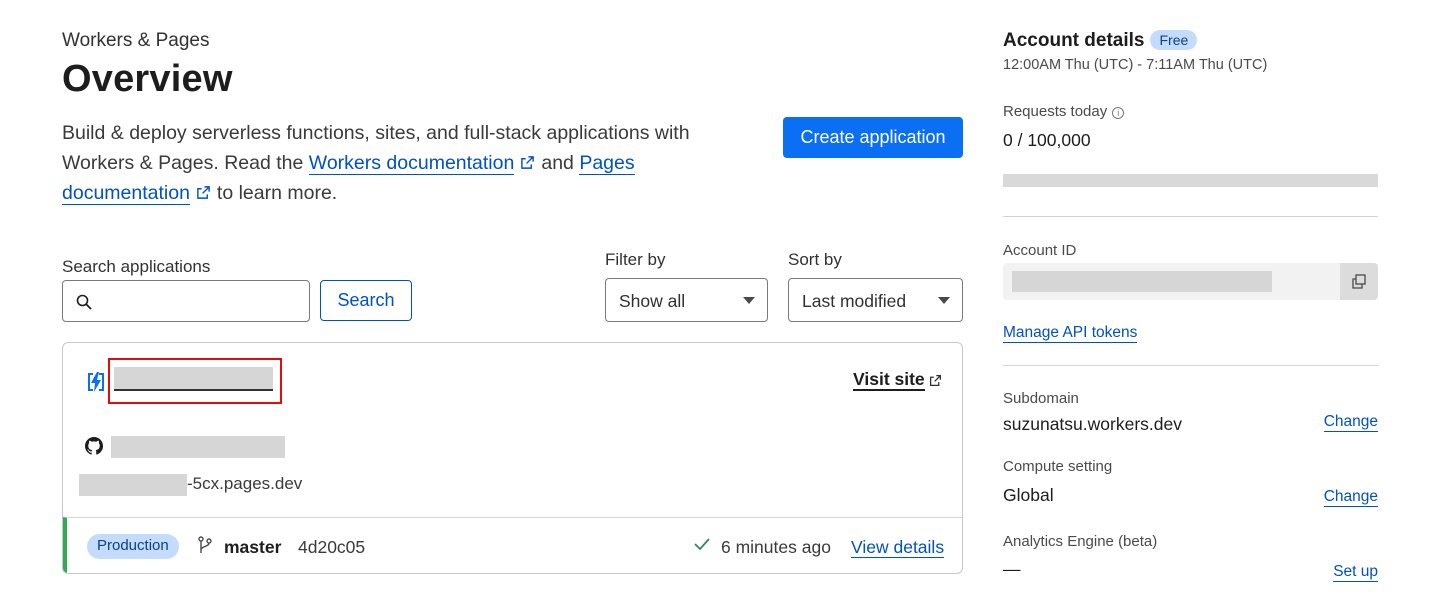 This screenshot has width=1450, height=600. Describe the element at coordinates (84, 302) in the screenshot. I see `search-icon` at that location.